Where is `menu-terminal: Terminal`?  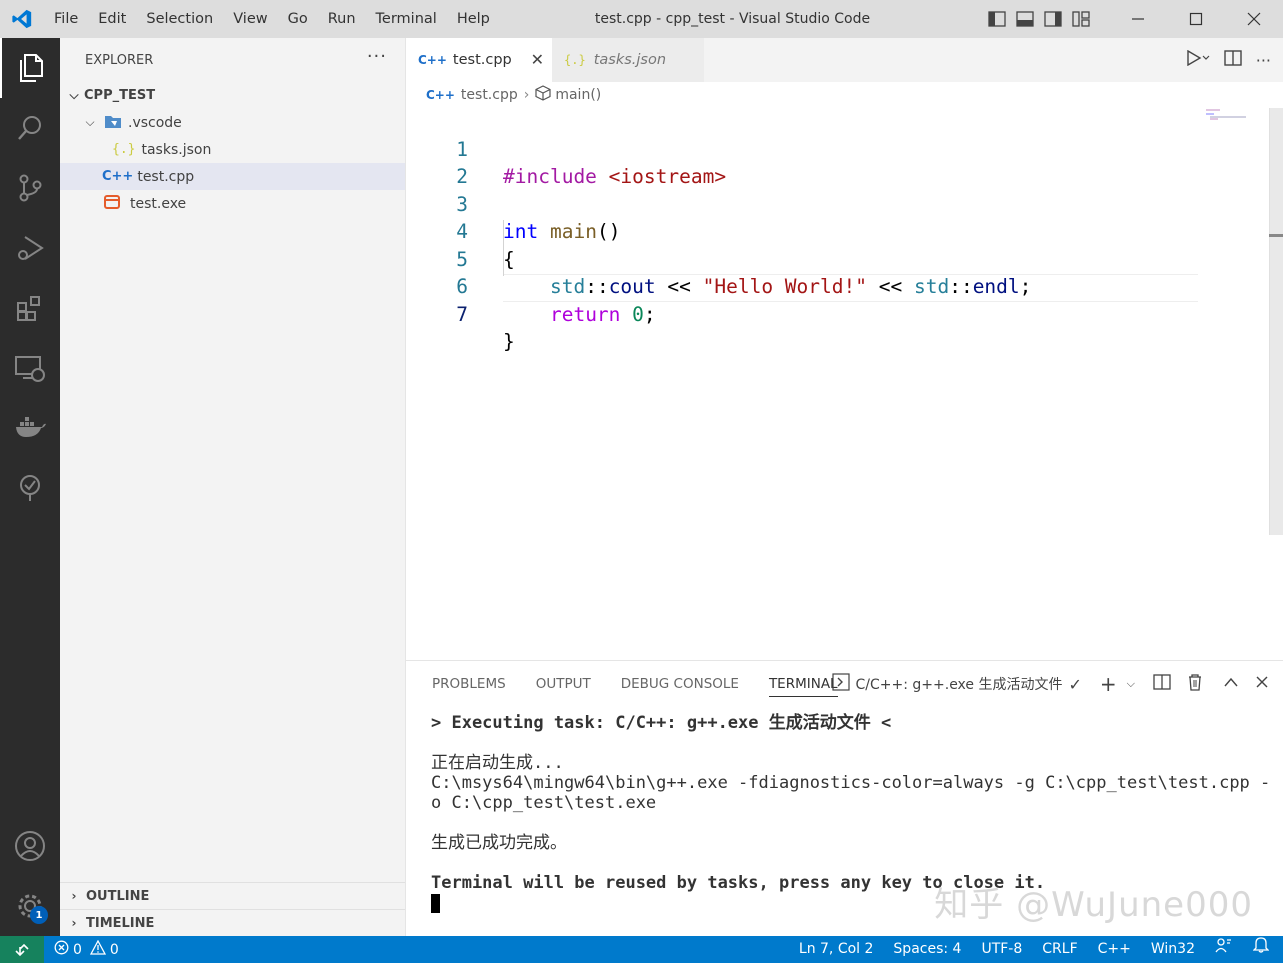 menu-terminal: Terminal is located at coordinates (406, 19).